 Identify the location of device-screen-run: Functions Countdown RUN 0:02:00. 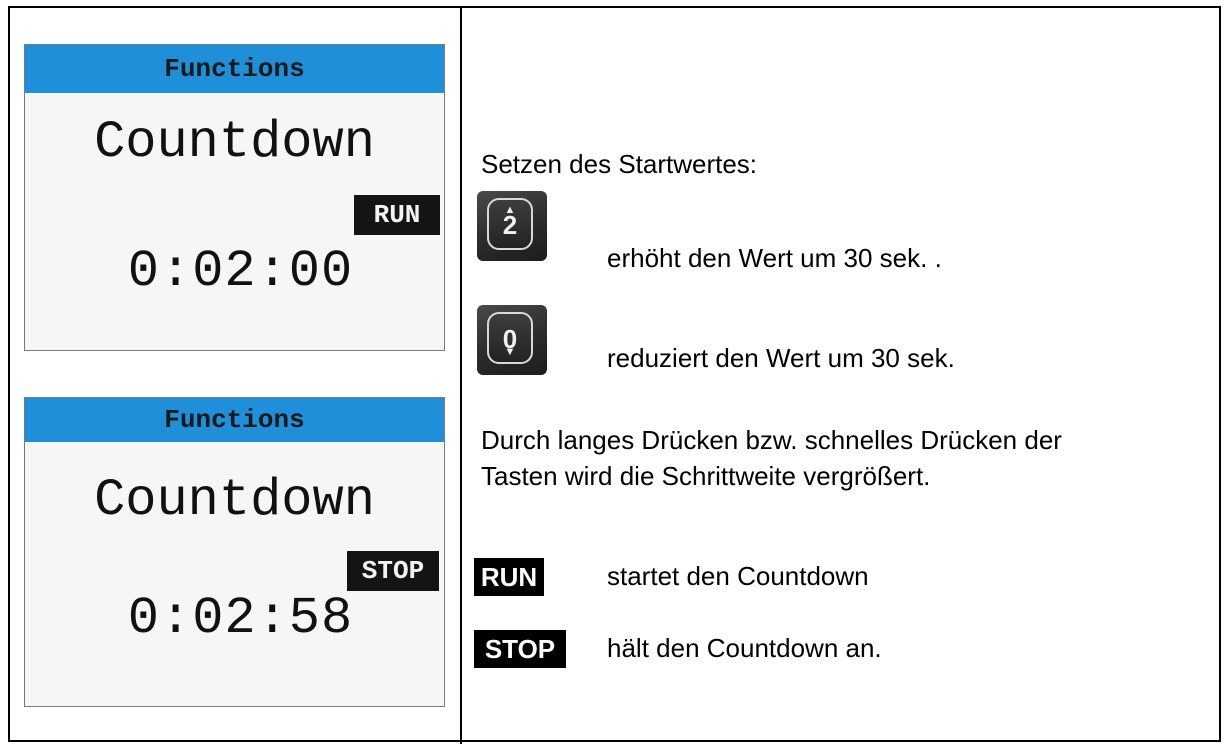
(234, 197).